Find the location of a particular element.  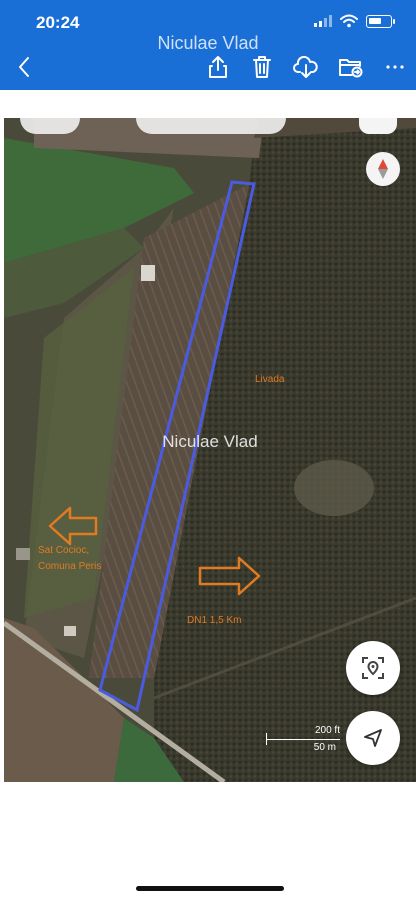

more-button is located at coordinates (395, 67).